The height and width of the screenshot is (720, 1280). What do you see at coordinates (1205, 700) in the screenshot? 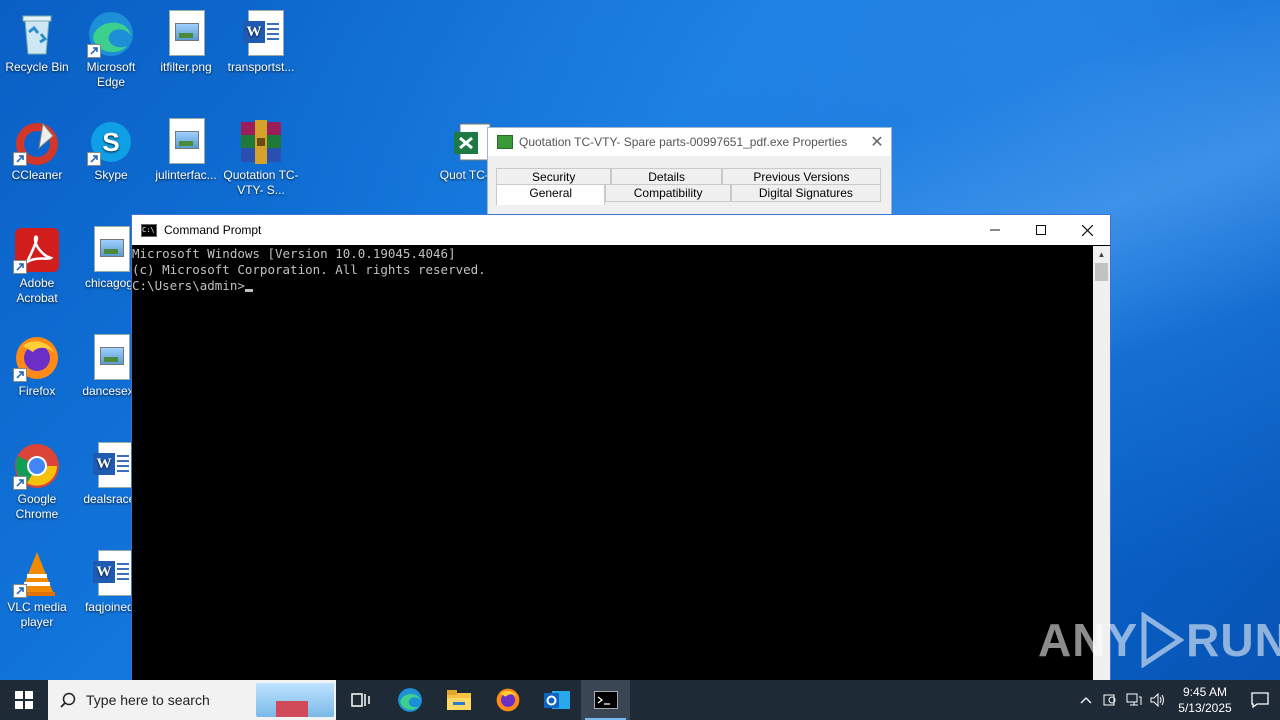
I see `taskbar-clock: 9:45 AM 5/13/2025` at bounding box center [1205, 700].